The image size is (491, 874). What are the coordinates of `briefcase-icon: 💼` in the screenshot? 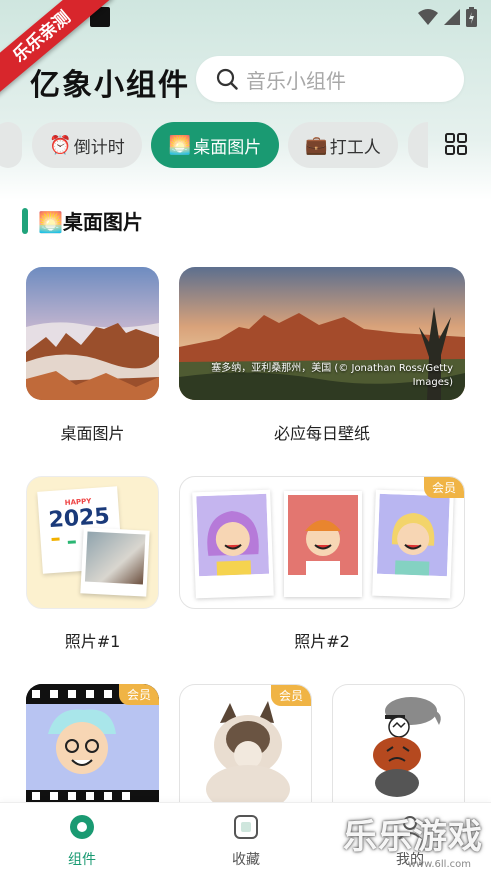 It's located at (316, 145).